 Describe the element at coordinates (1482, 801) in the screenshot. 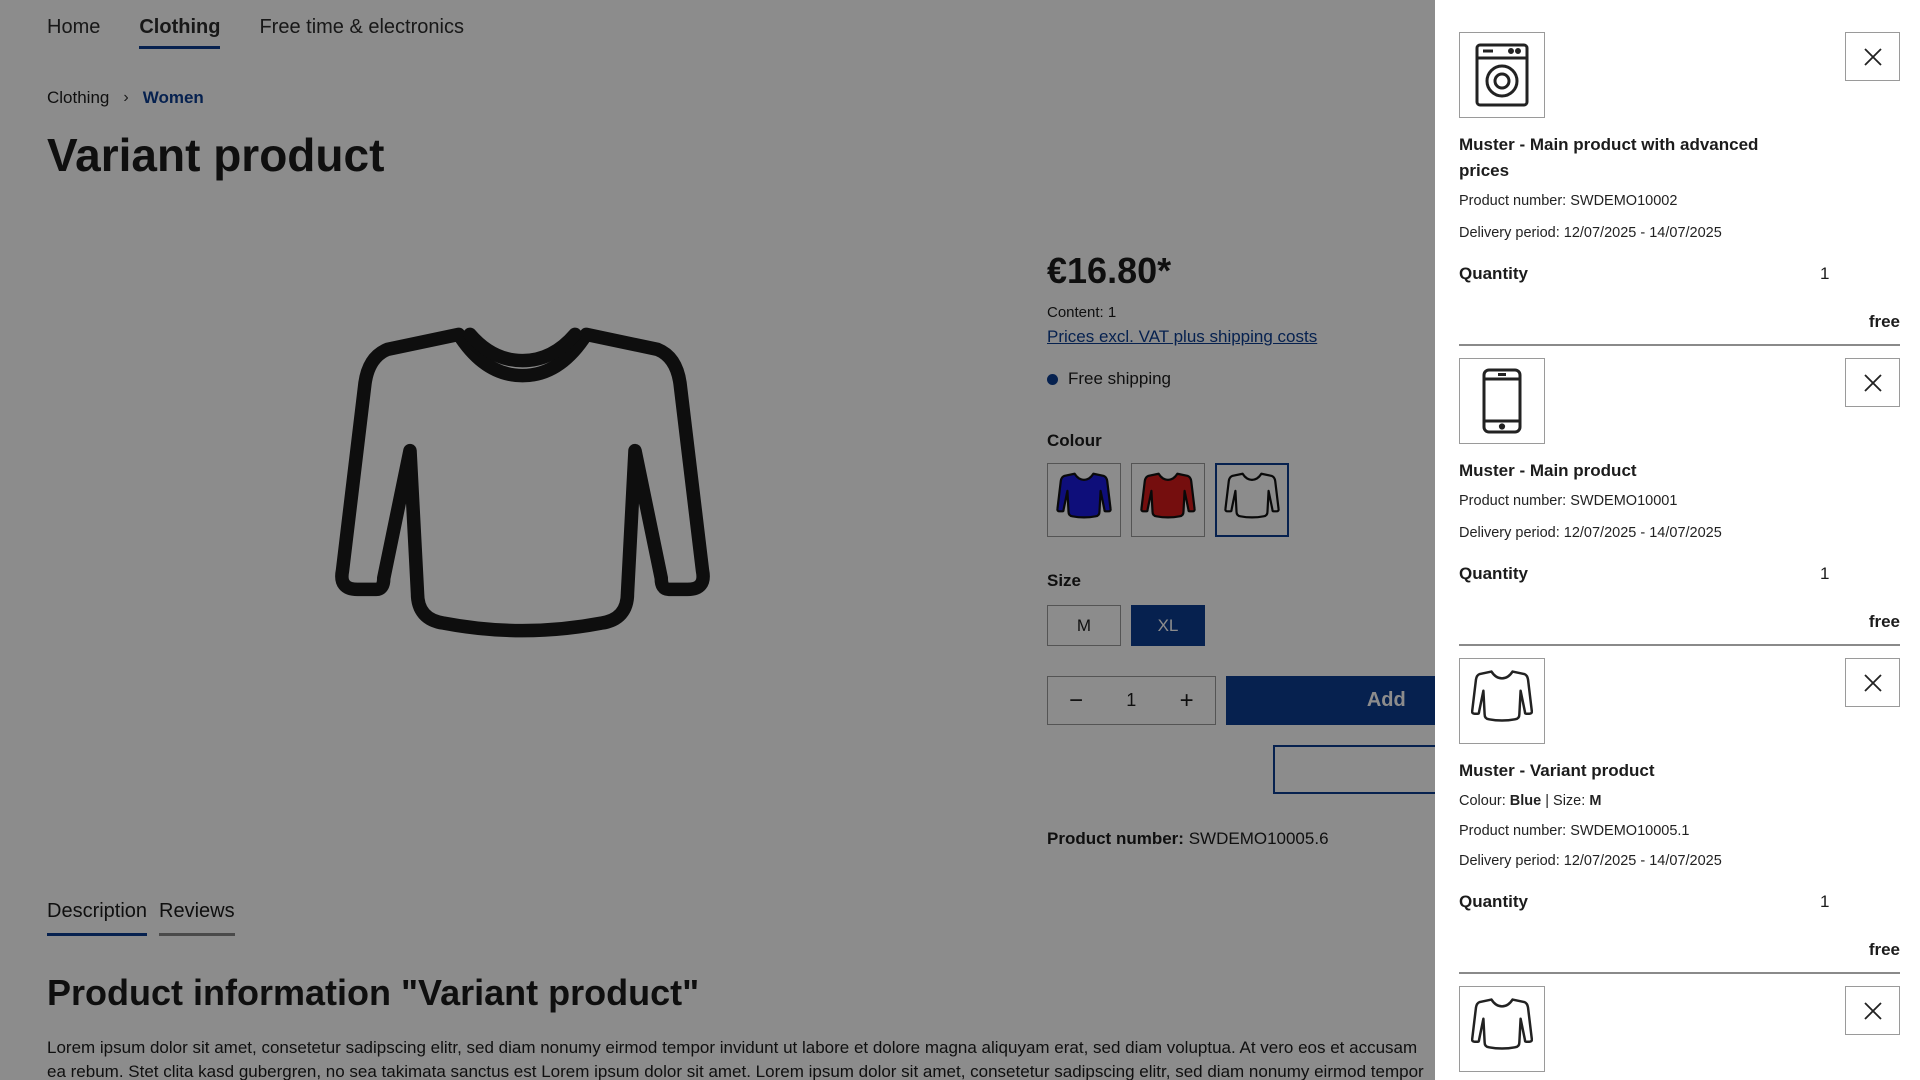

I see `variant-colour-label: Colour:` at that location.